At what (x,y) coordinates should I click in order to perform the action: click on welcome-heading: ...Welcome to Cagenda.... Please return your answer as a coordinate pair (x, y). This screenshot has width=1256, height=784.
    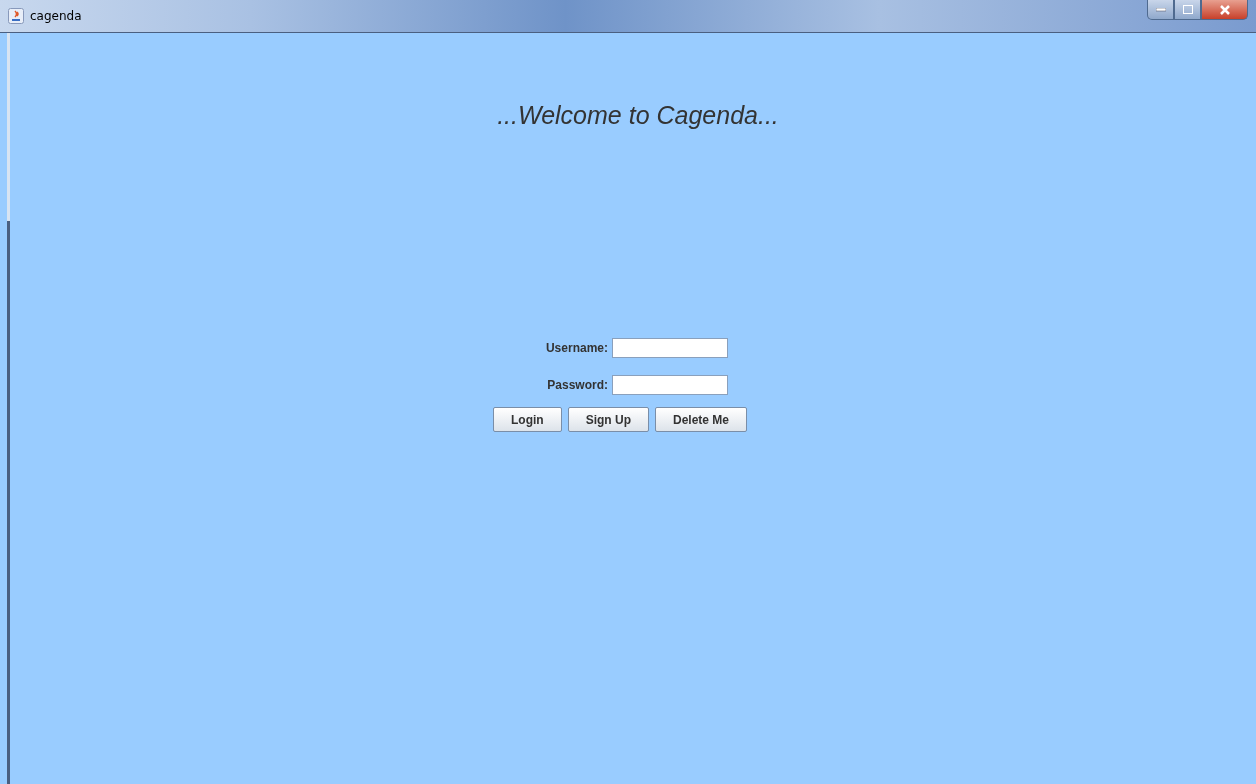
    Looking at the image, I should click on (638, 115).